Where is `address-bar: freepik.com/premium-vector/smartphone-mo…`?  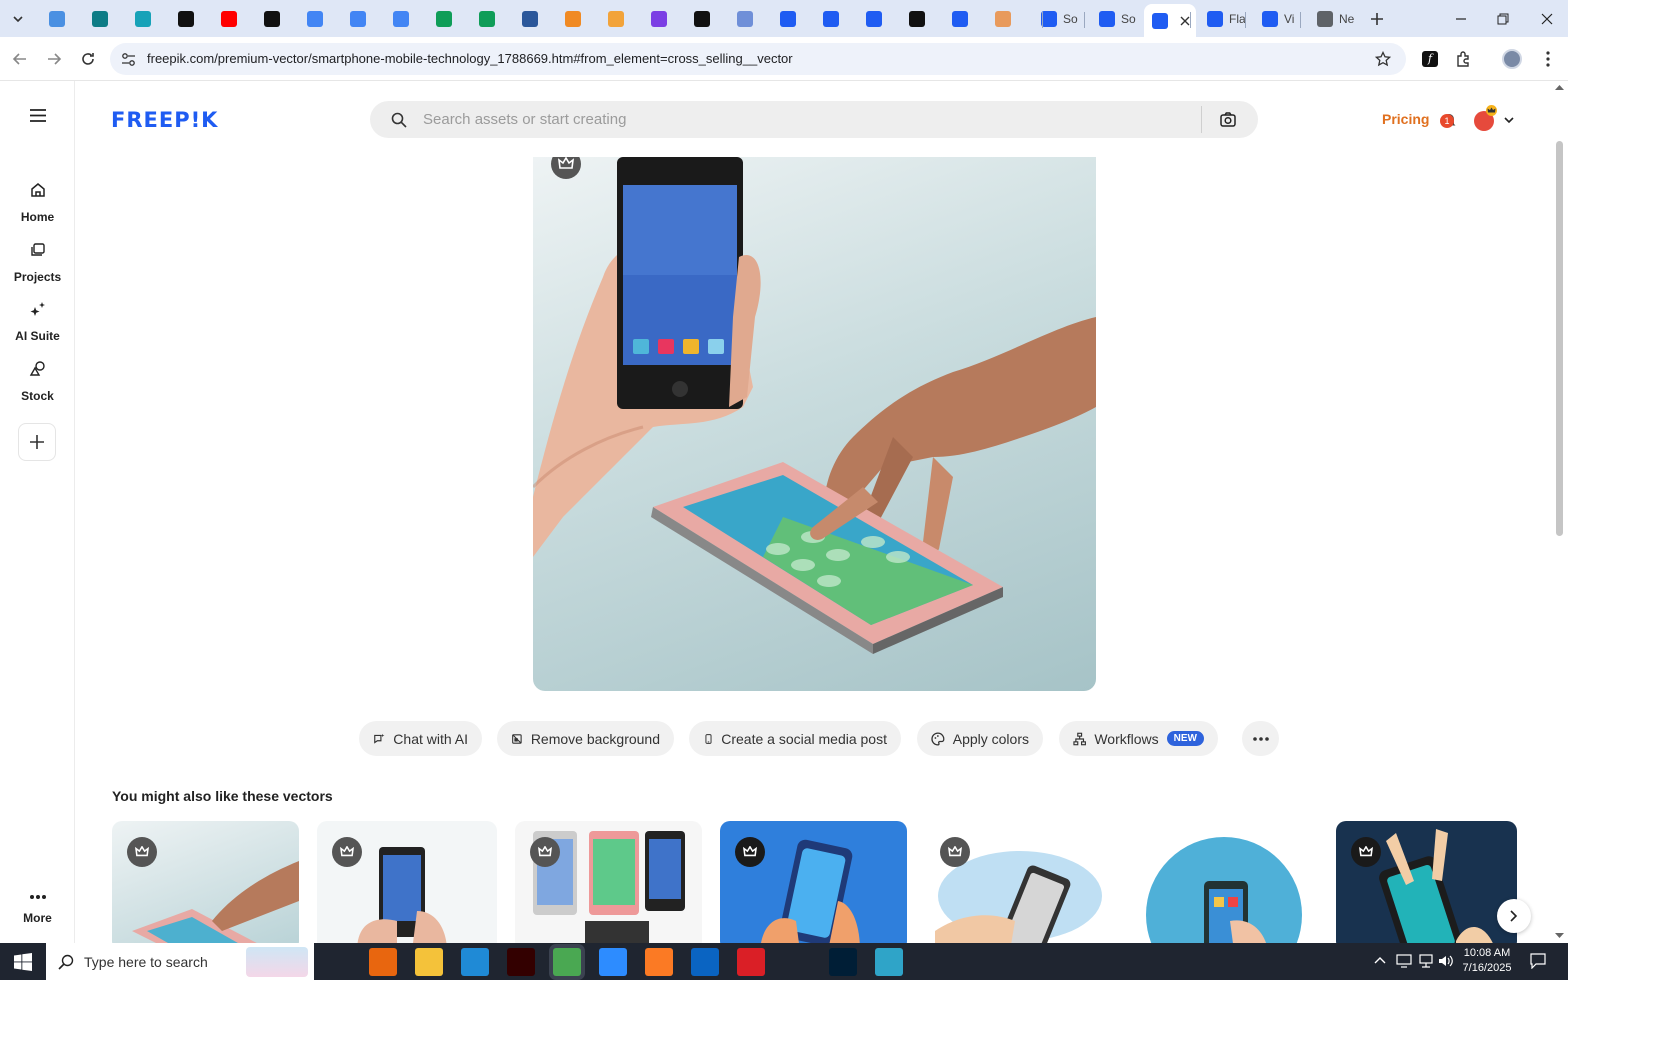
address-bar: freepik.com/premium-vector/smartphone-mo… is located at coordinates (758, 59).